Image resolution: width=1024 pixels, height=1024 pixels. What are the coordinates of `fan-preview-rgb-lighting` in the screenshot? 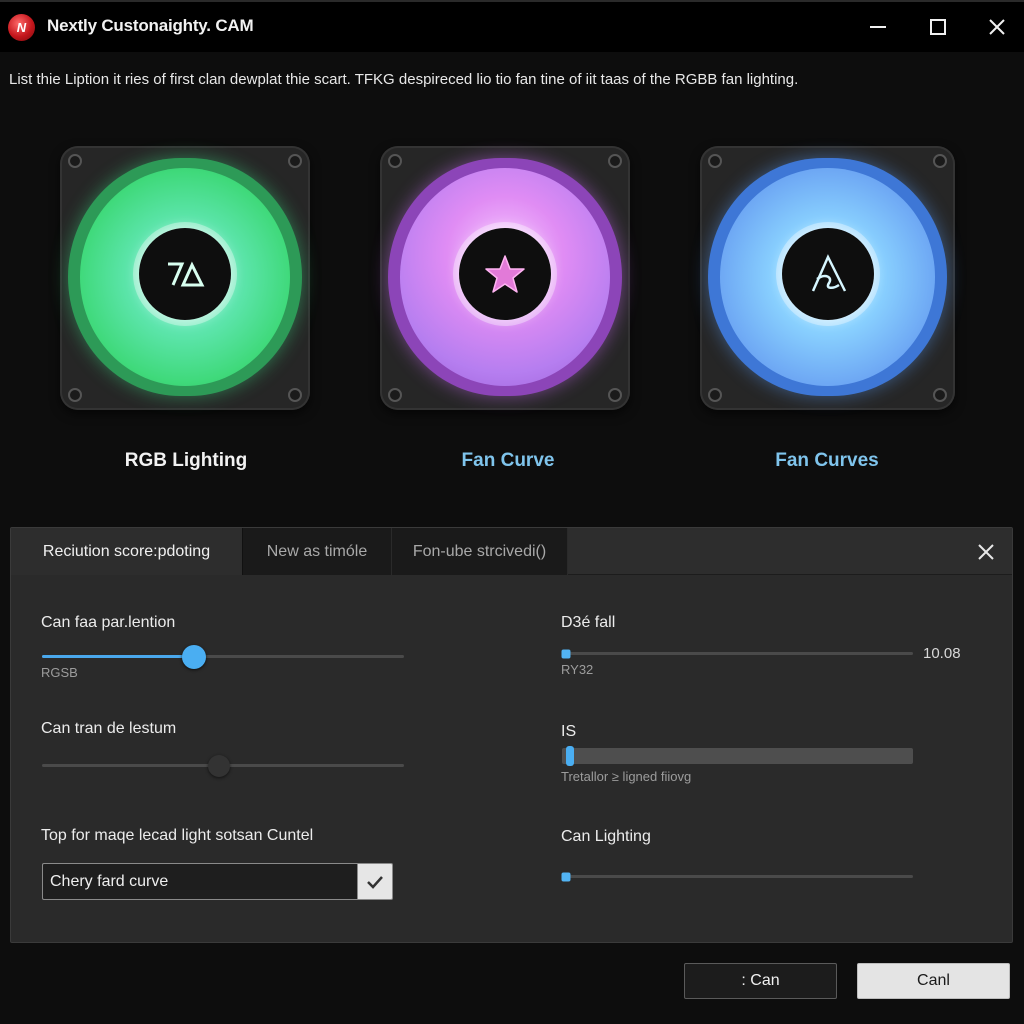 It's located at (185, 278).